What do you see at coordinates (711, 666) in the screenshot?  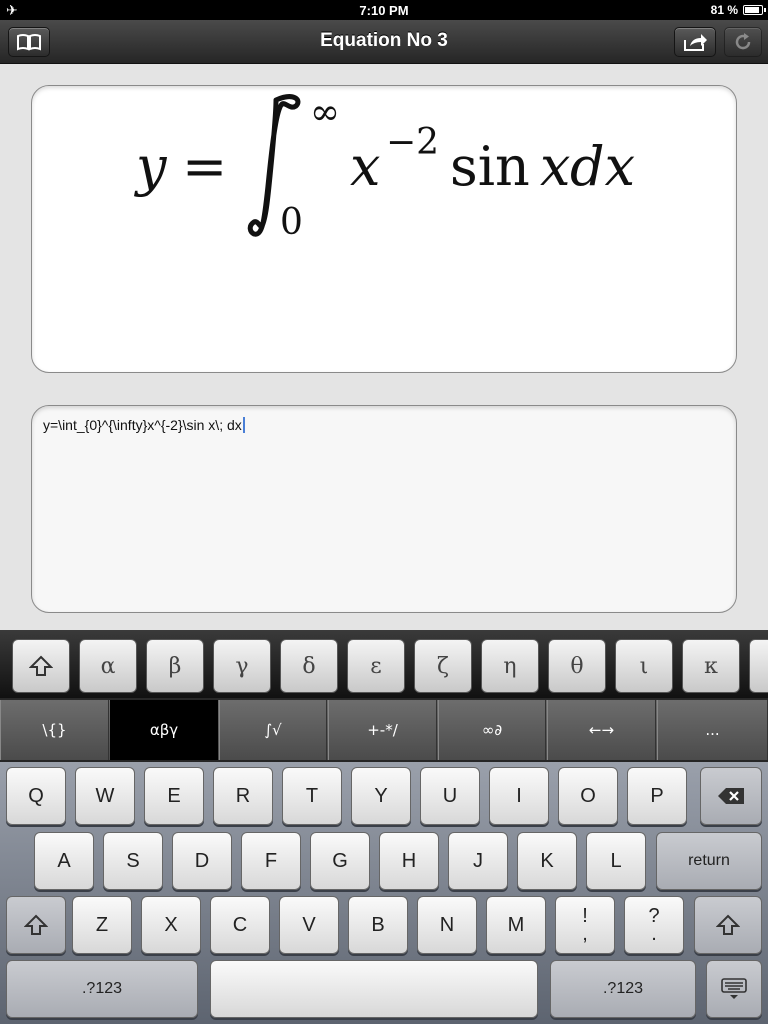 I see `greek-key-kappa: κ` at bounding box center [711, 666].